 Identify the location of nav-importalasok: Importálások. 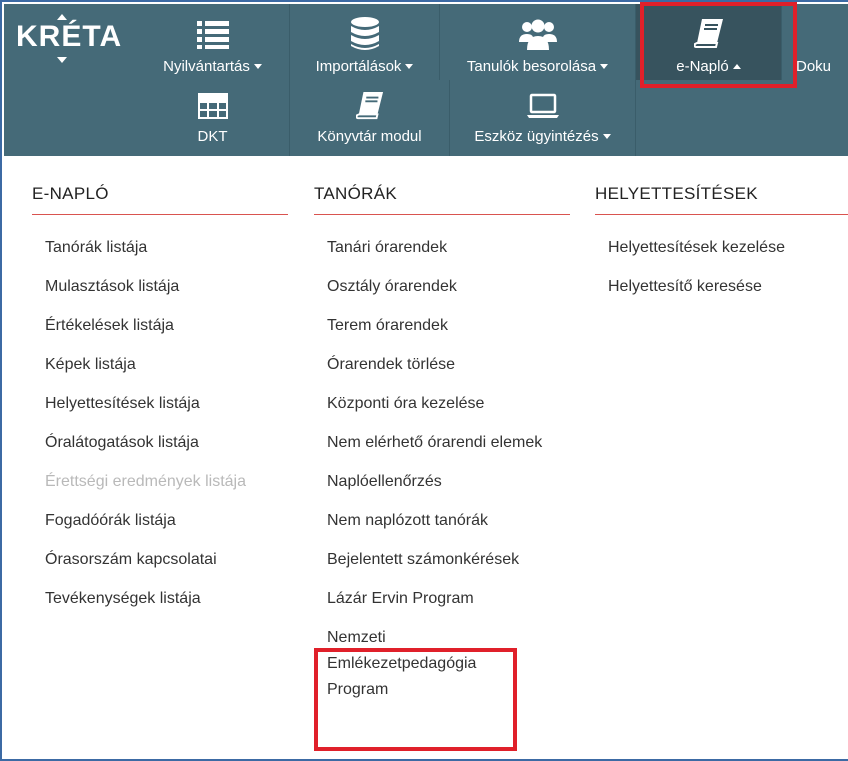
(365, 42).